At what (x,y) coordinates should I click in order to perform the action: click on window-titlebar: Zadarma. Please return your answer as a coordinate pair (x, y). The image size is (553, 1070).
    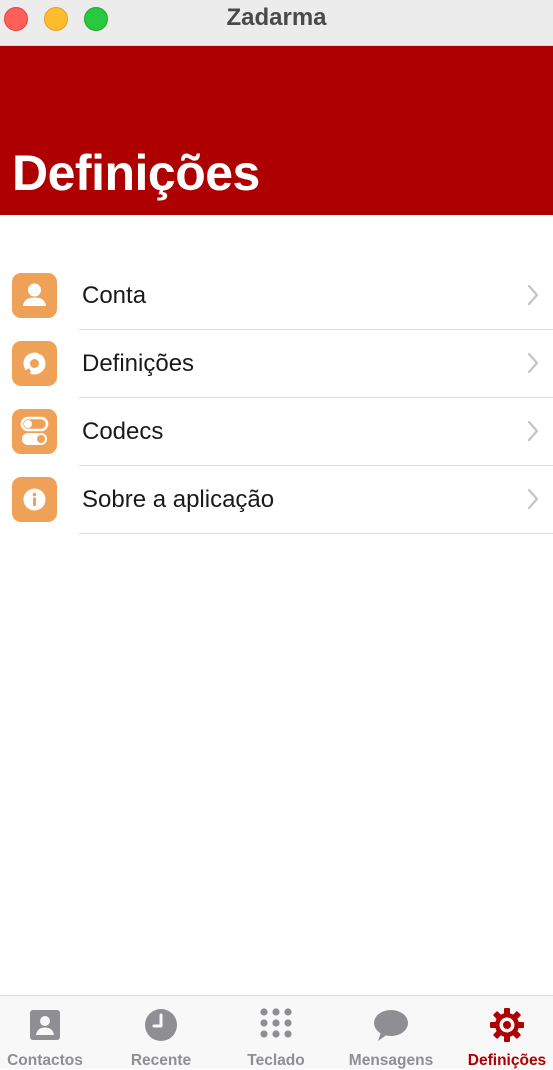
    Looking at the image, I should click on (276, 23).